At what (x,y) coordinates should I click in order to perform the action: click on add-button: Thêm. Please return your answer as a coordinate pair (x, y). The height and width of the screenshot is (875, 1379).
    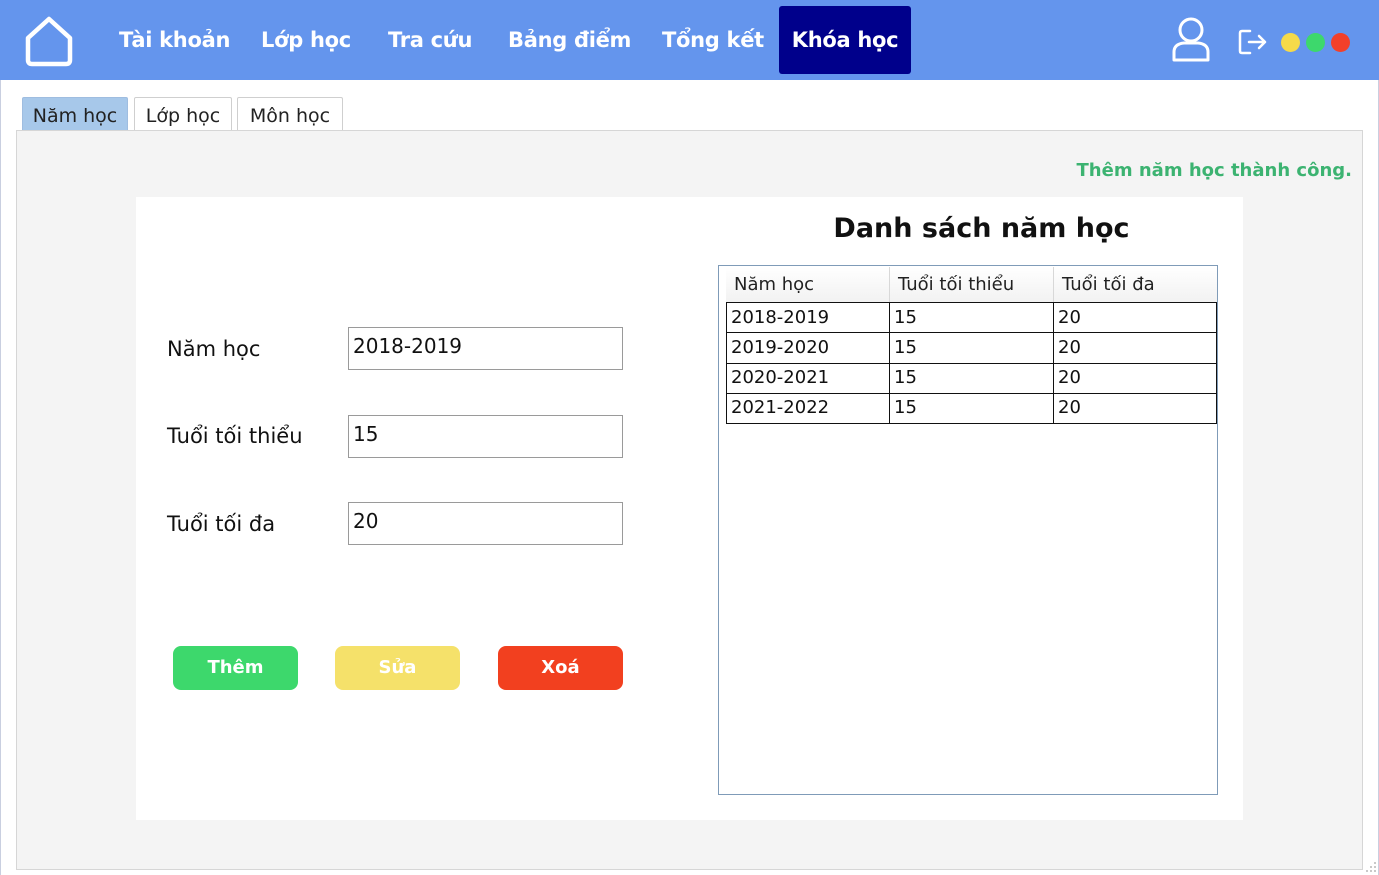
    Looking at the image, I should click on (235, 668).